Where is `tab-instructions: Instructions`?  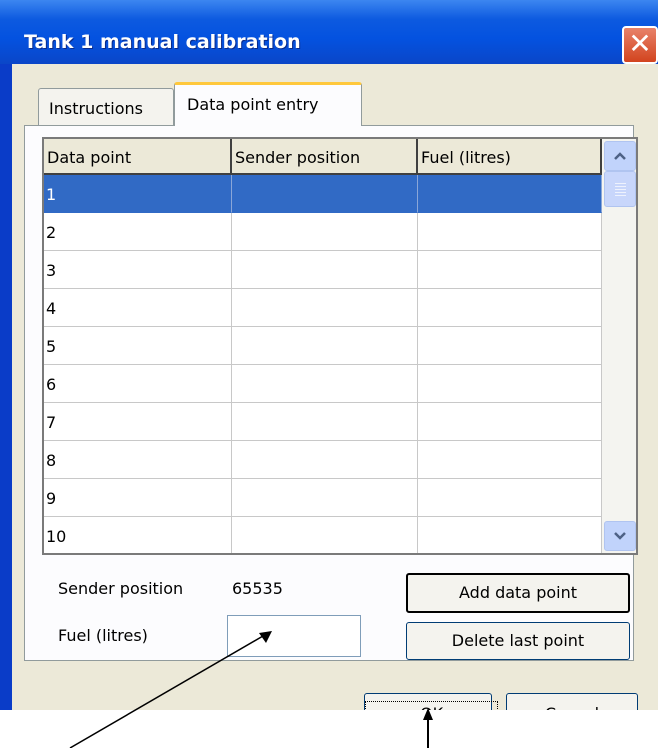
tab-instructions: Instructions is located at coordinates (106, 108).